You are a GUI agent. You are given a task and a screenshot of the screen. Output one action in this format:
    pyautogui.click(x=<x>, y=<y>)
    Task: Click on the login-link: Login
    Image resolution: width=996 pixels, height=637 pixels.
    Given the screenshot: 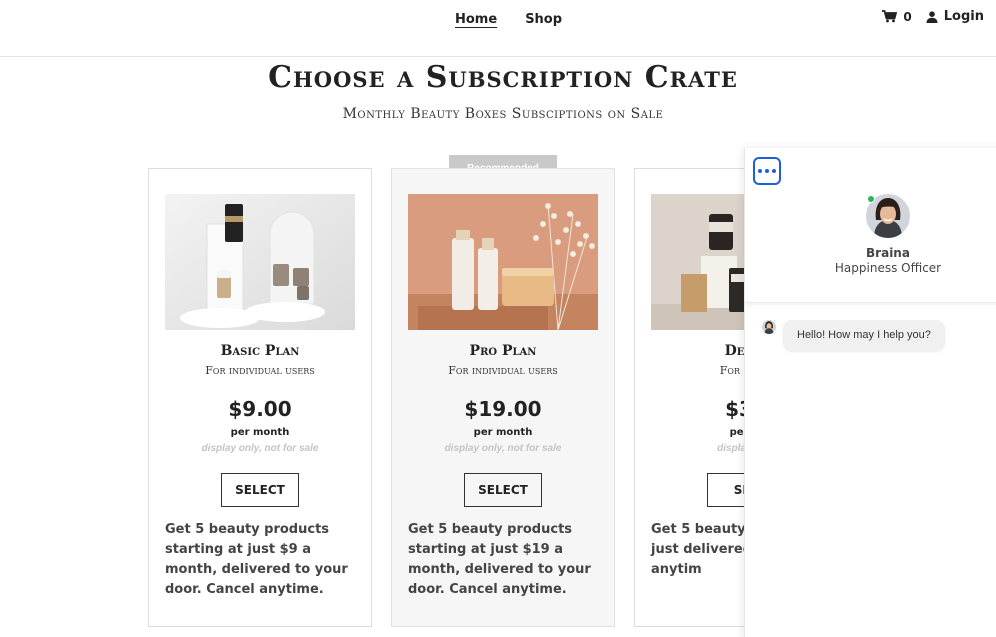 What is the action you would take?
    pyautogui.click(x=955, y=16)
    